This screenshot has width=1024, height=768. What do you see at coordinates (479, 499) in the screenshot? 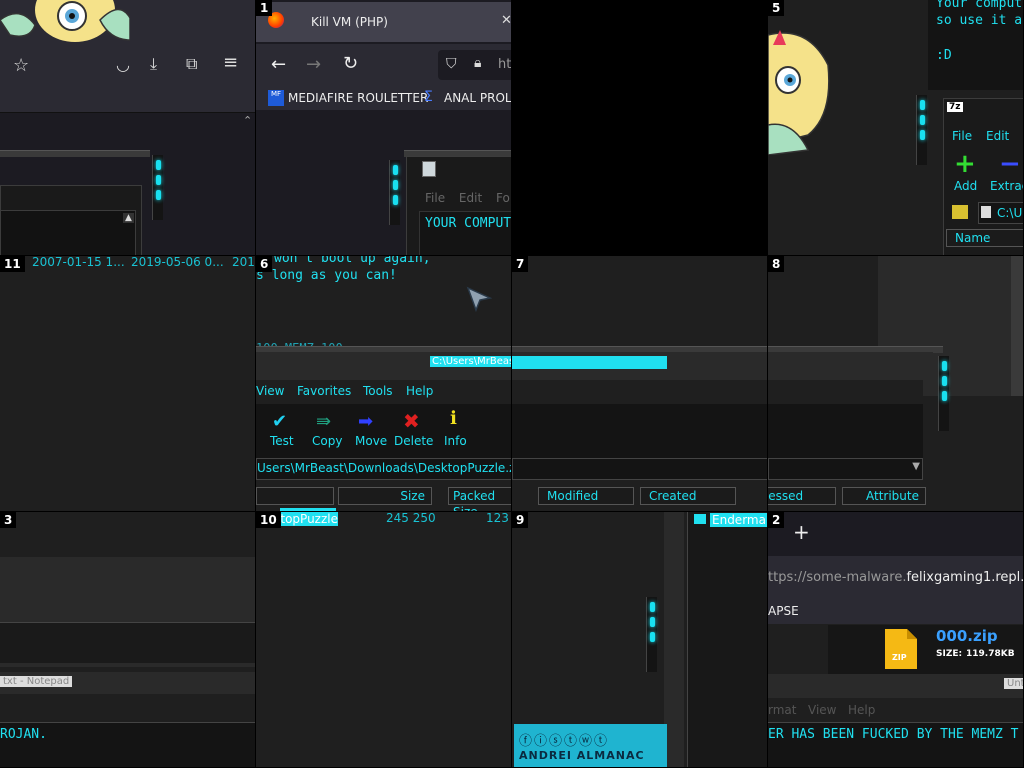
I see `column-packed-size: Packed Size` at bounding box center [479, 499].